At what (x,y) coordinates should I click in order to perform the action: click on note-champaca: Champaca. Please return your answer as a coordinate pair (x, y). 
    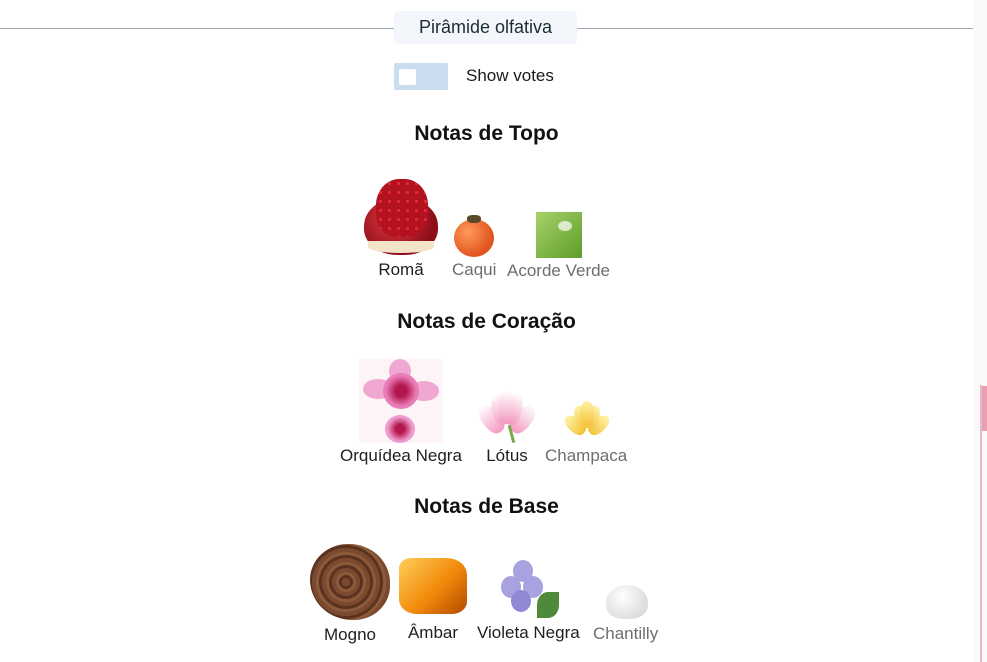
    Looking at the image, I should click on (586, 432).